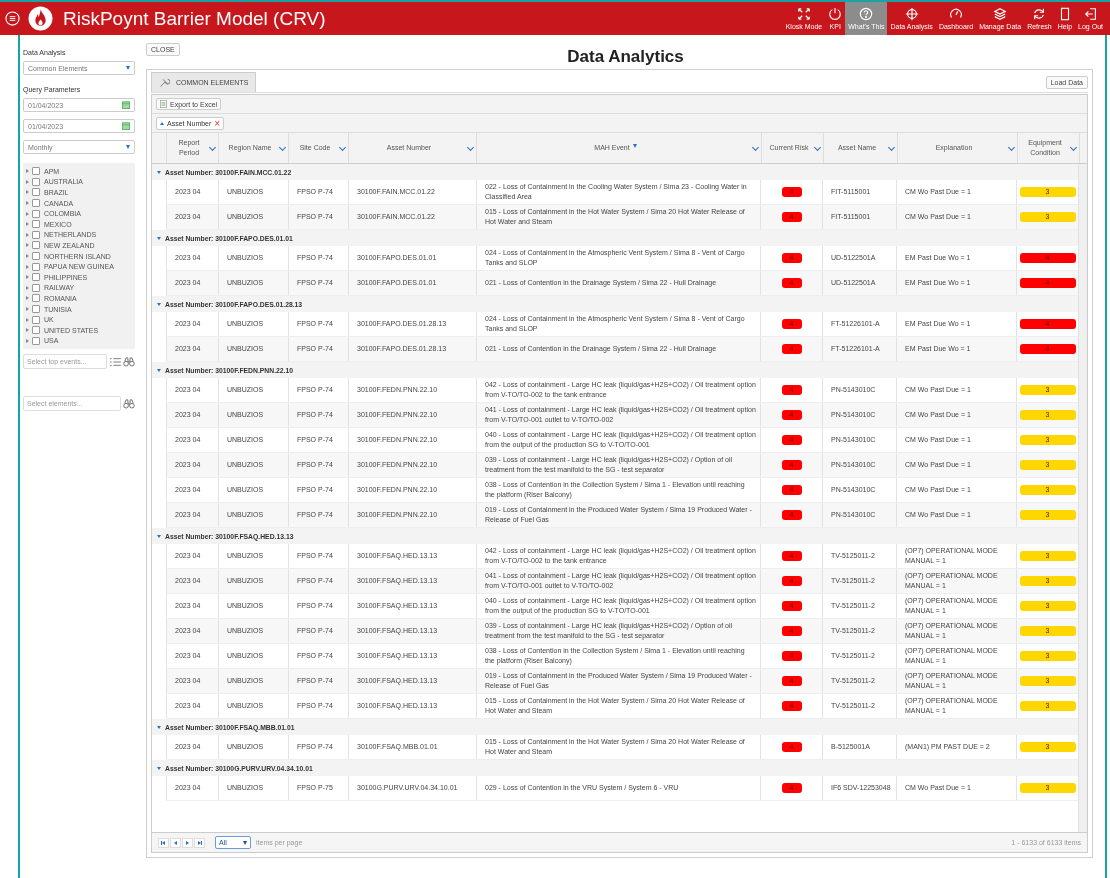 This screenshot has height=878, width=1110. I want to click on next-page-button, so click(187, 842).